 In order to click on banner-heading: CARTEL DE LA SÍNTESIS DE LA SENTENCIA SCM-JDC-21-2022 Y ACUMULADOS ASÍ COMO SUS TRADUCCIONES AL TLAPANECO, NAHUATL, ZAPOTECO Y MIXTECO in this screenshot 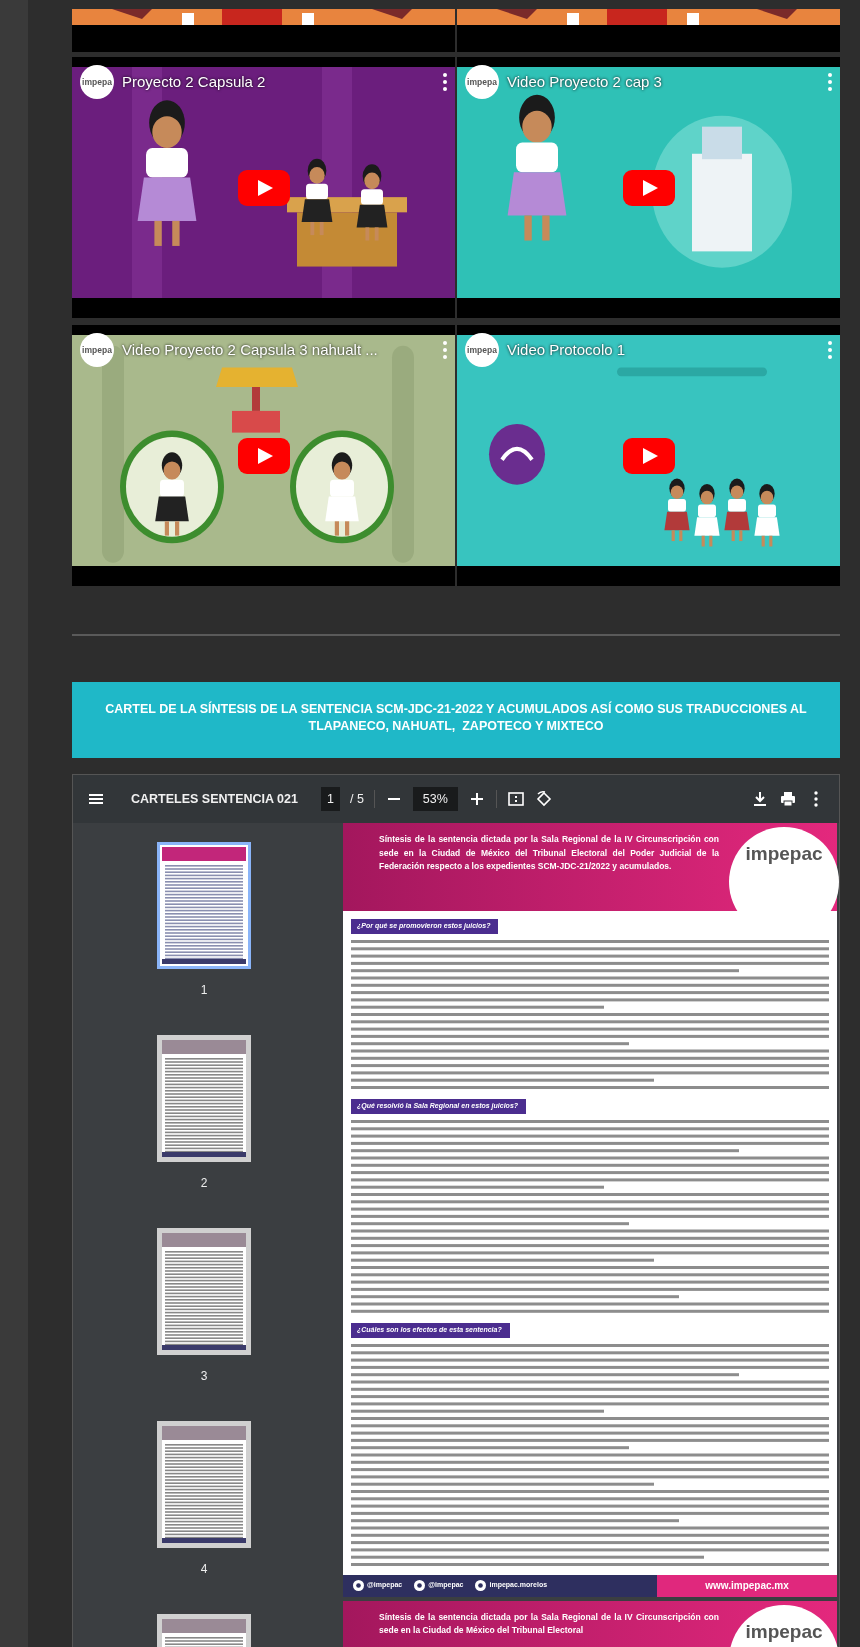, I will do `click(456, 720)`.